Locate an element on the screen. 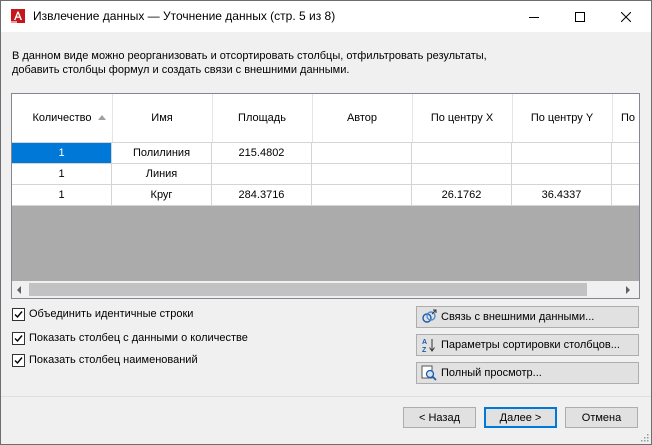 The image size is (652, 445). column-header-author: Автор is located at coordinates (362, 118).